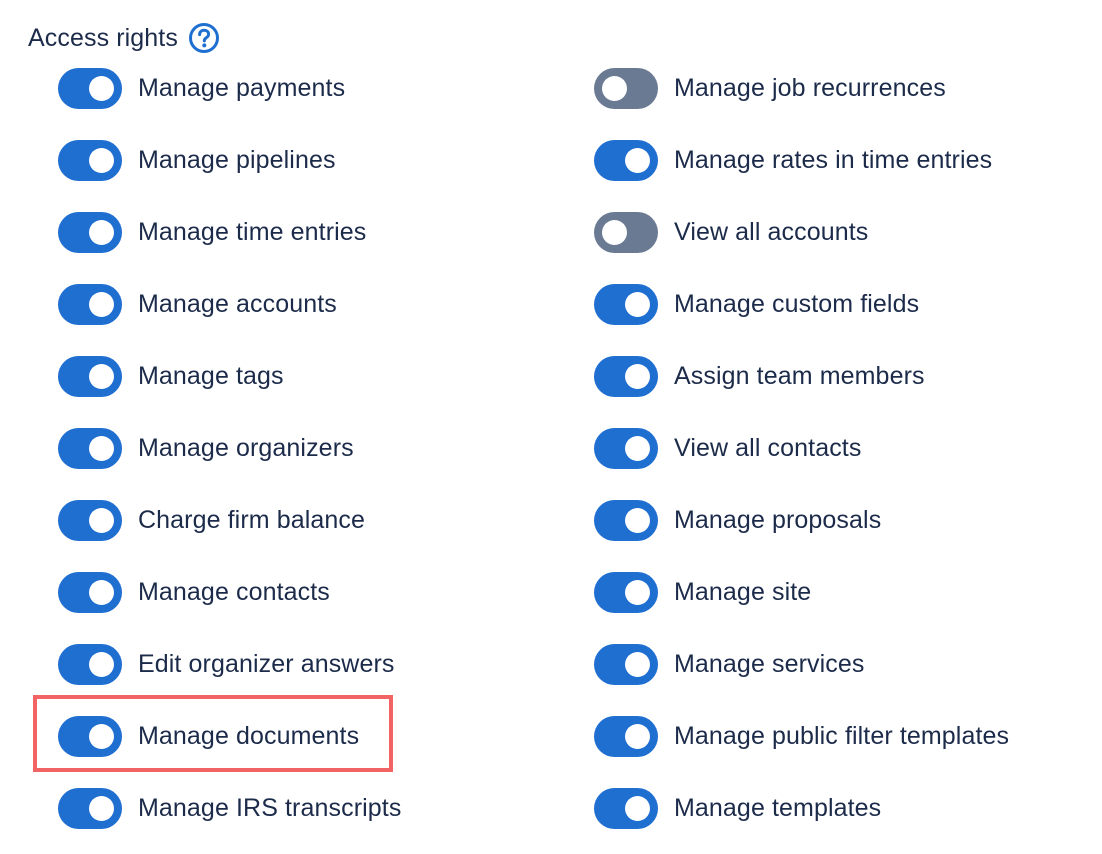 The width and height of the screenshot is (1102, 854). I want to click on permission-row-manage-job-recurrences: Manage job recurrences, so click(801, 88).